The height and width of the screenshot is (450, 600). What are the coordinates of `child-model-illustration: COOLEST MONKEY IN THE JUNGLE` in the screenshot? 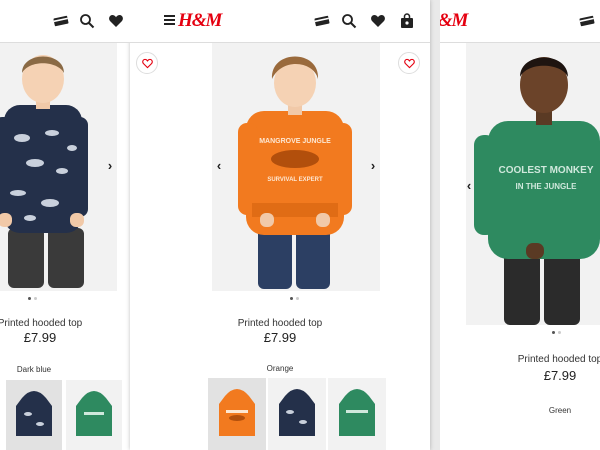 It's located at (537, 191).